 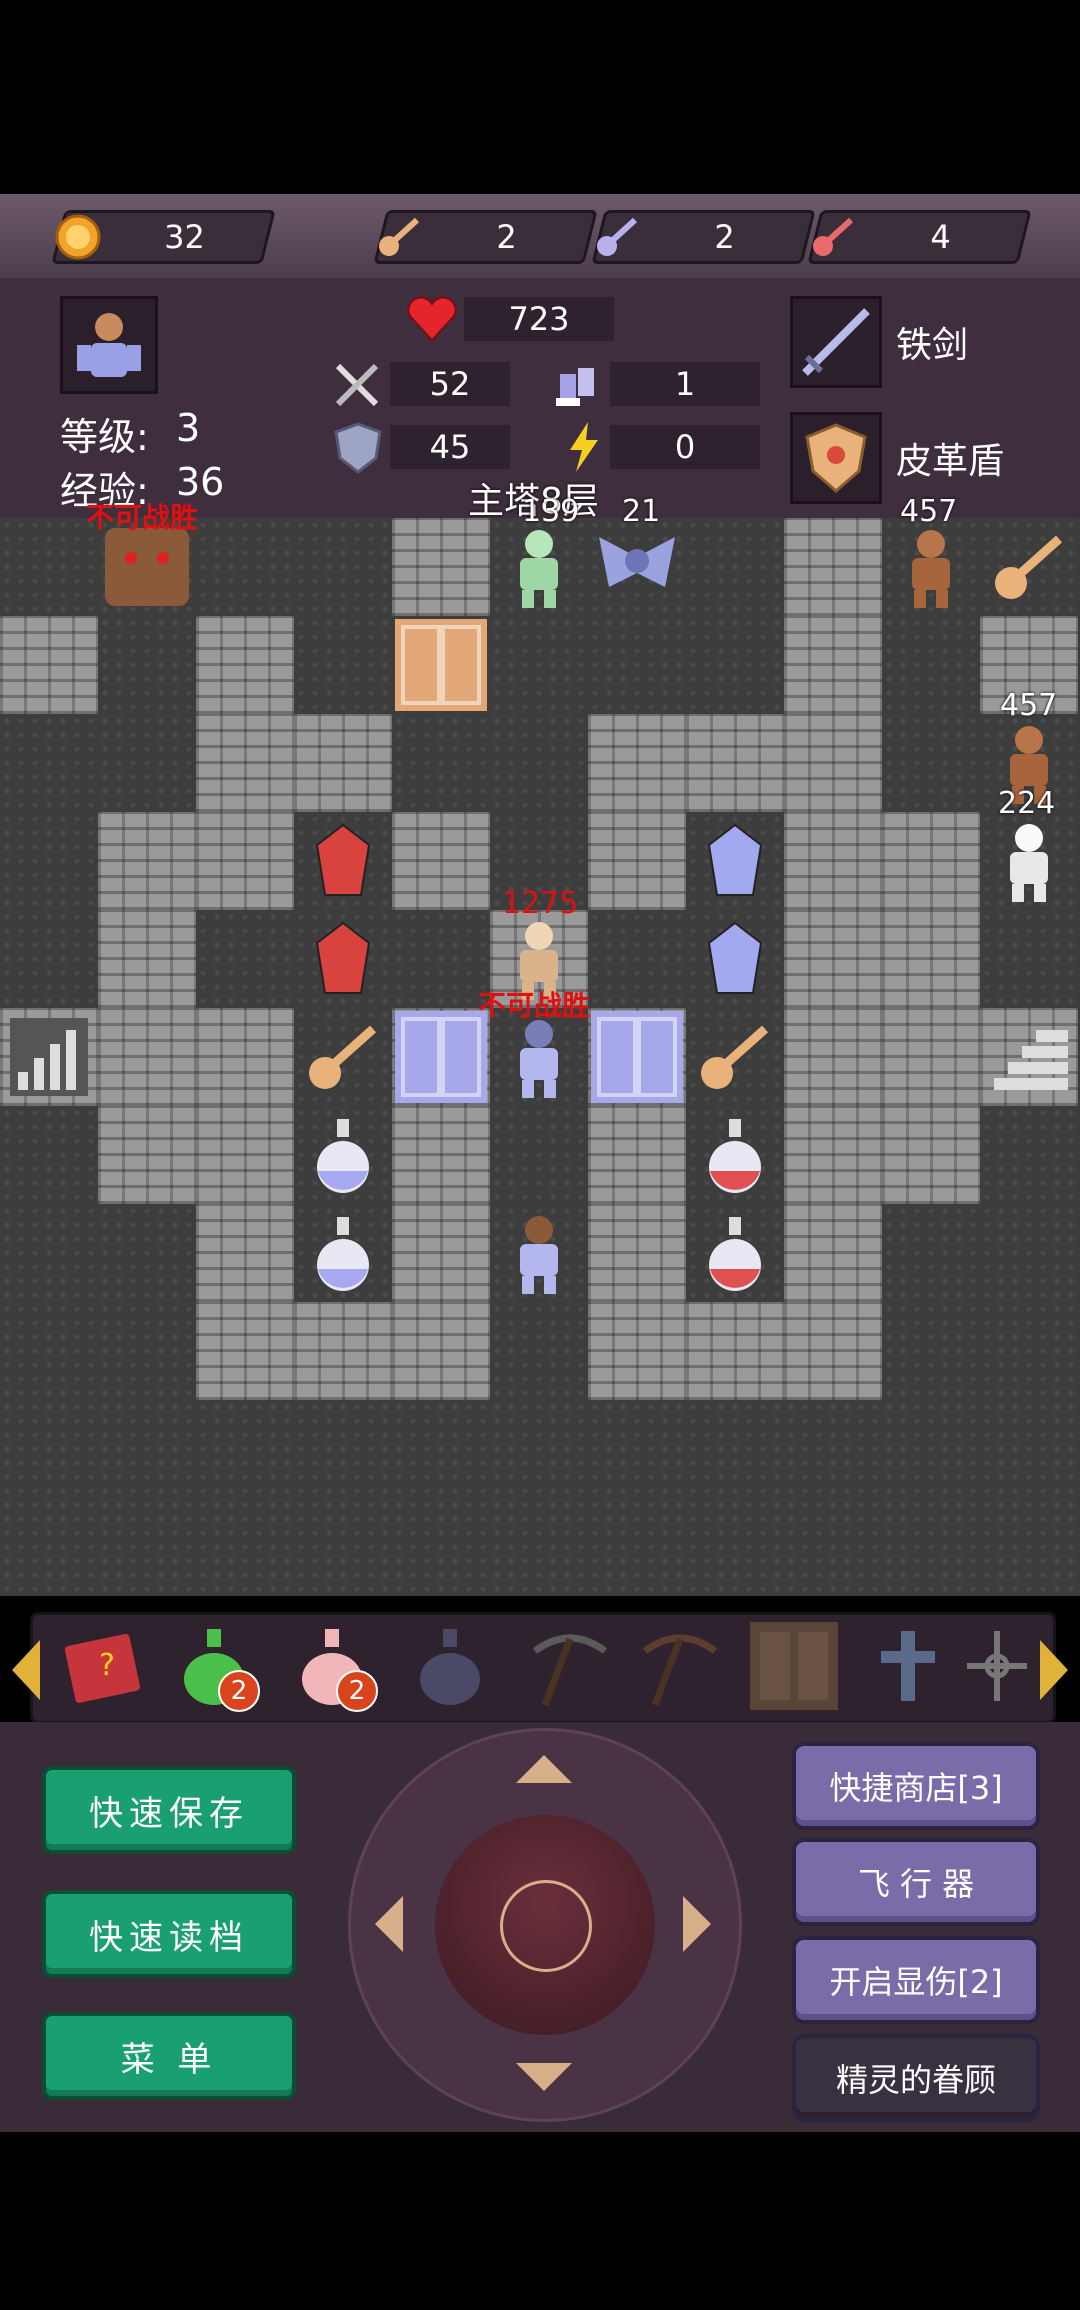 What do you see at coordinates (506, 237) in the screenshot?
I see `yellow-key-value: 2` at bounding box center [506, 237].